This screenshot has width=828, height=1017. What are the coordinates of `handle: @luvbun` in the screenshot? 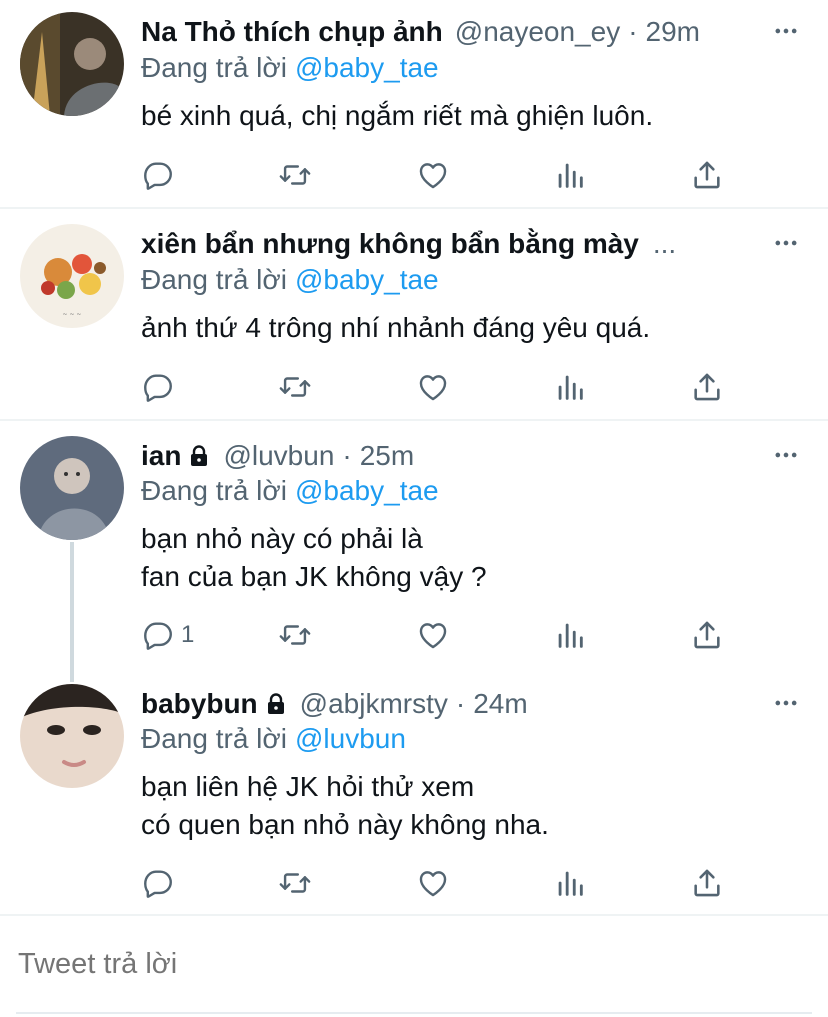 It's located at (278, 456).